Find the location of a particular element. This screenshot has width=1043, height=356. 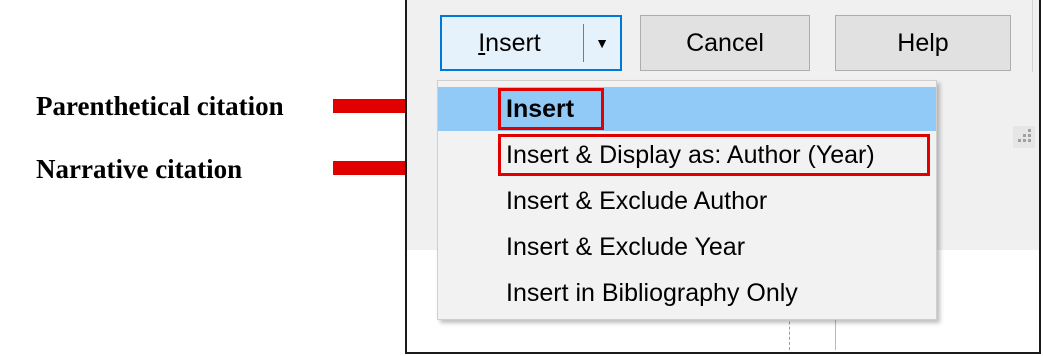

menu-item-insert-exclude-author: Insert & Exclude Author is located at coordinates (687, 201).